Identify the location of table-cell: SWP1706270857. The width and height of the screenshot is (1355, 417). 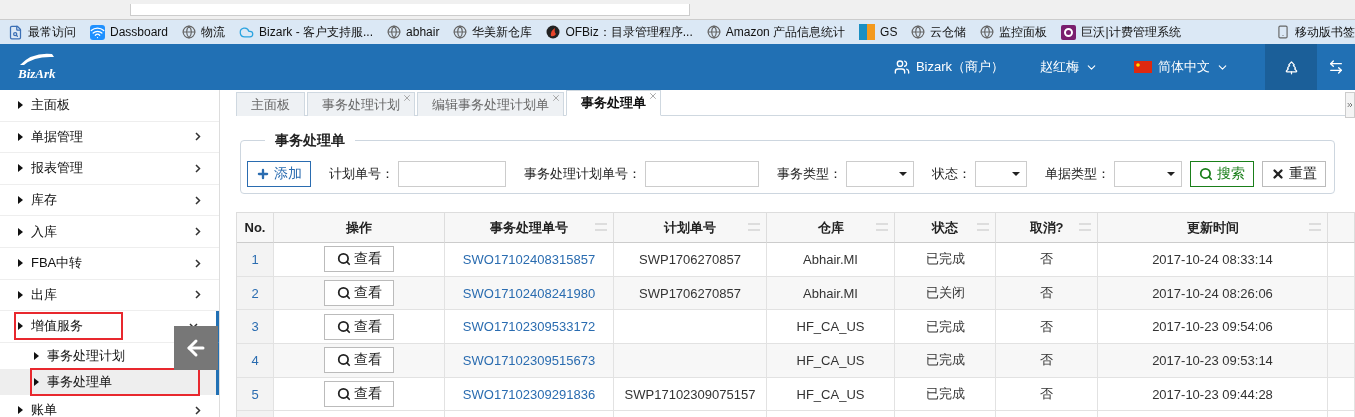
(690, 260).